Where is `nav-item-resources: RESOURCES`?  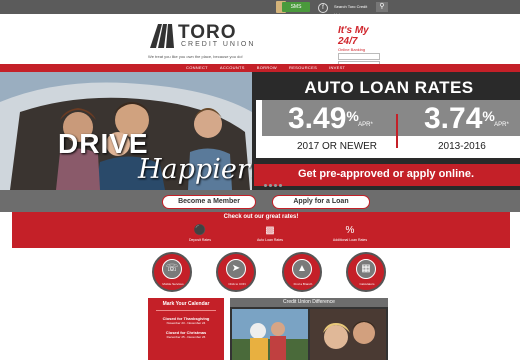
nav-item-resources: RESOURCES is located at coordinates (303, 68).